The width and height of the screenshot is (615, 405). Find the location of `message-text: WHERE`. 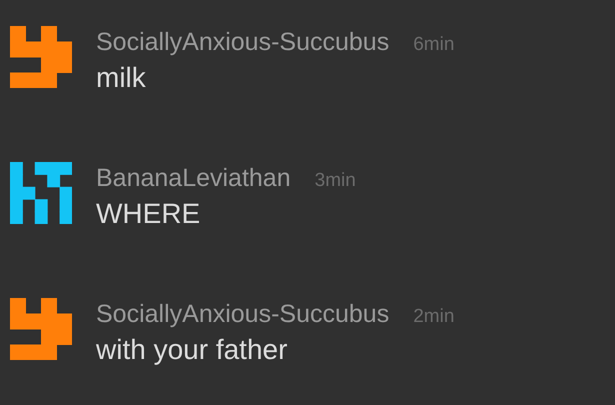

message-text: WHERE is located at coordinates (149, 214).